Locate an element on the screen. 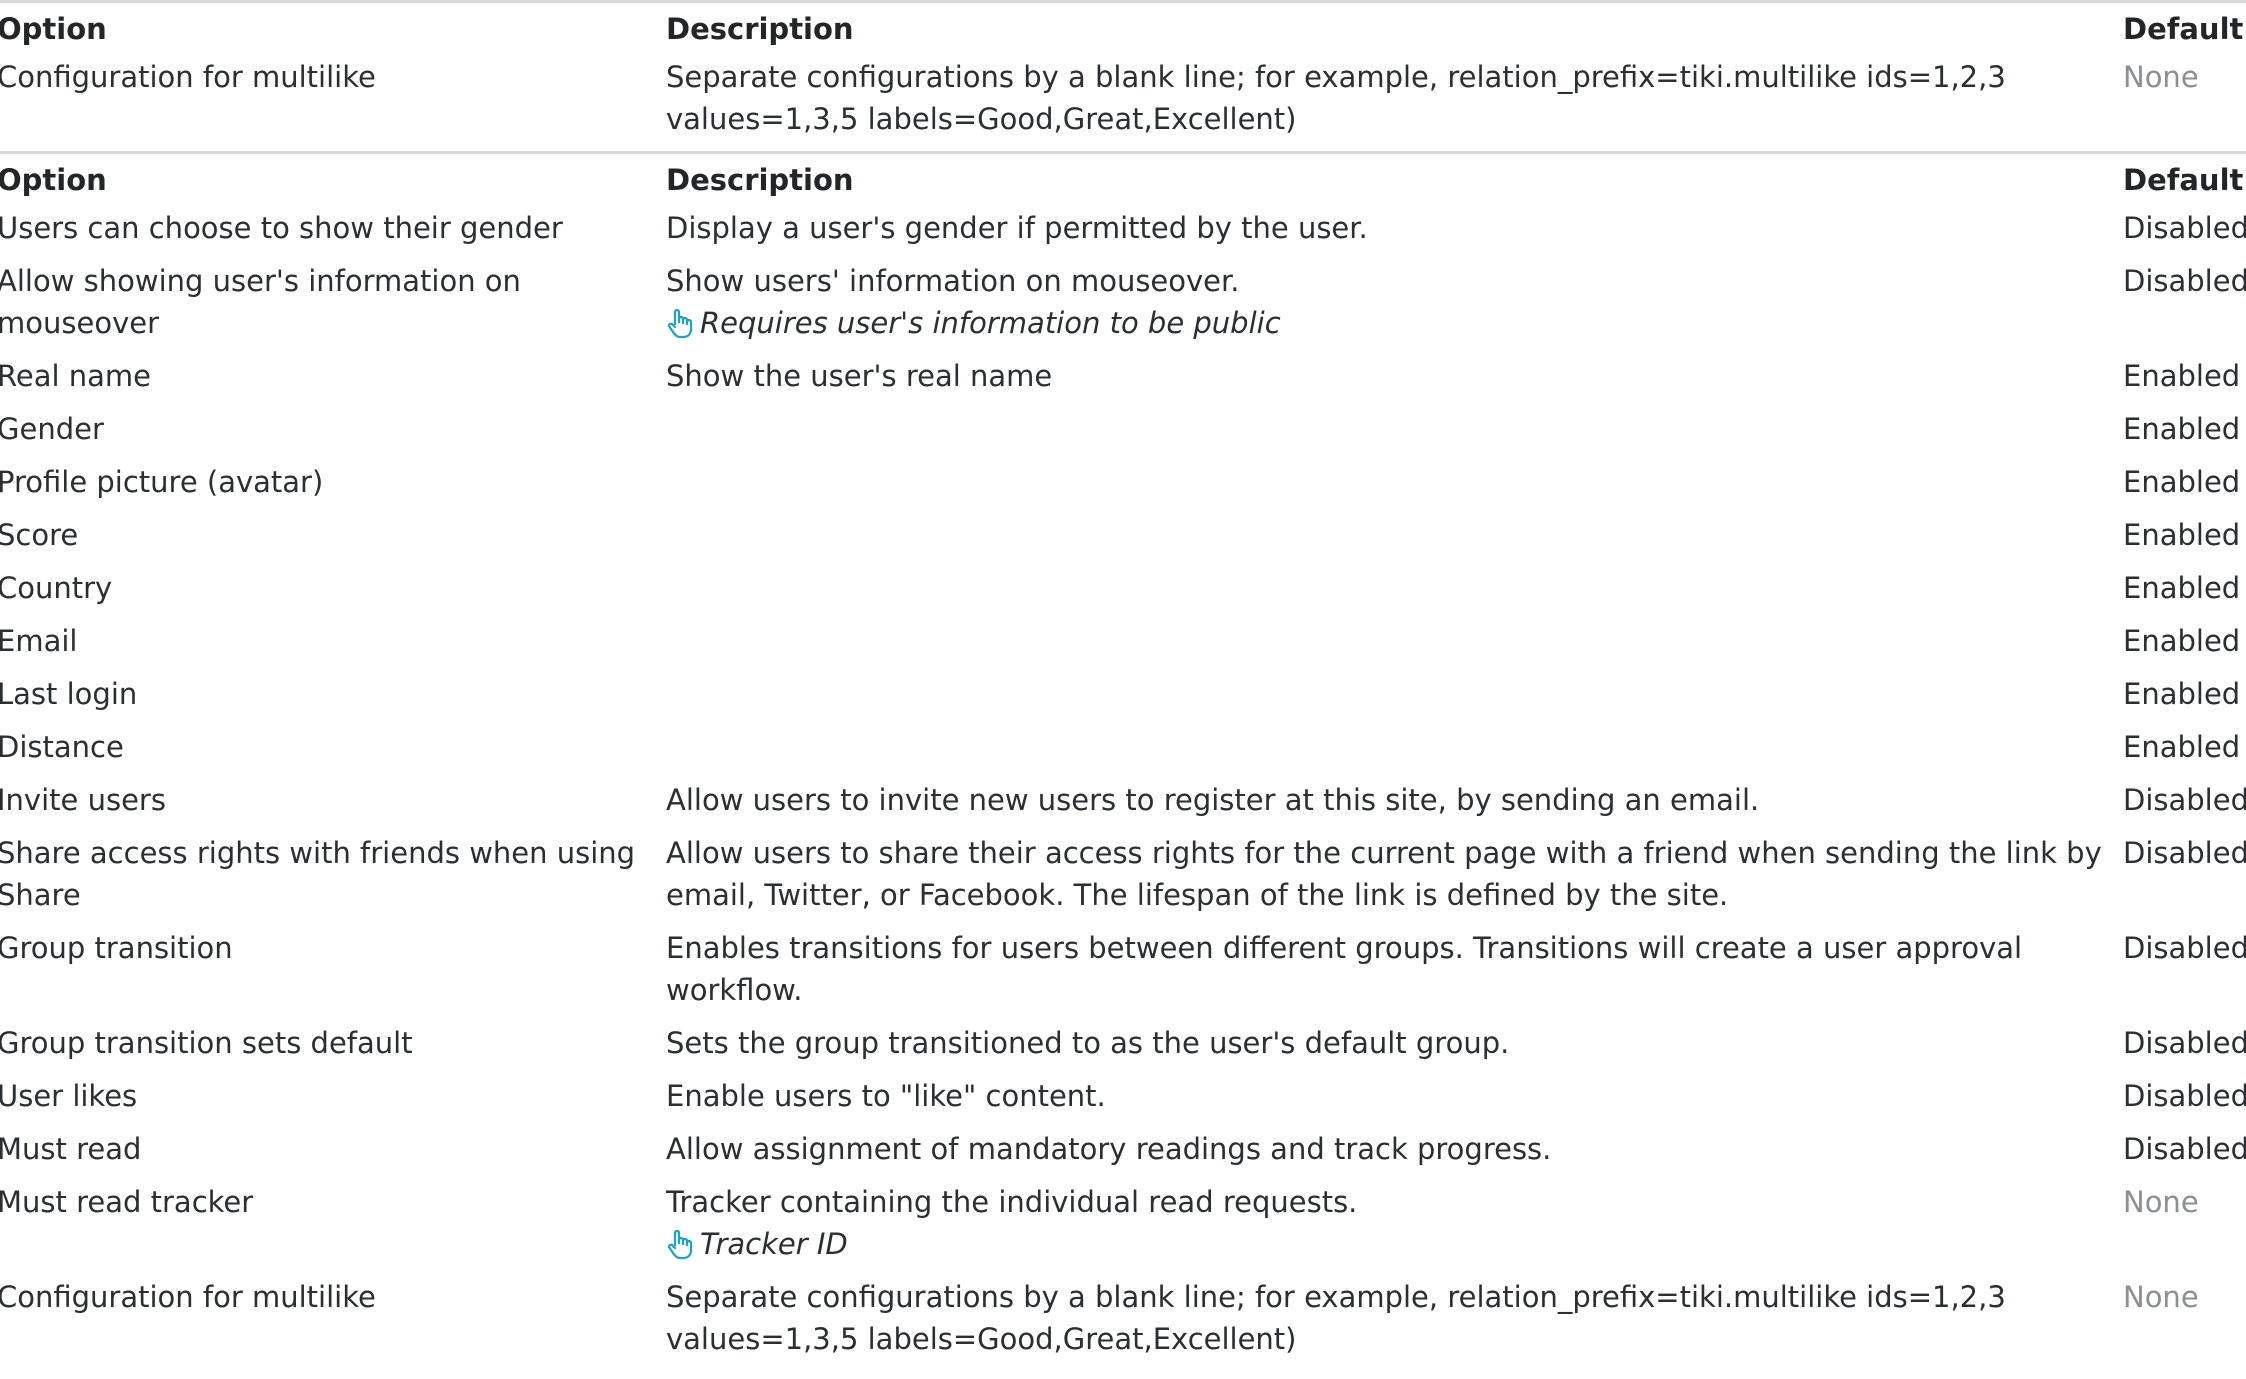 The height and width of the screenshot is (1379, 2246). option-hint-text: Requires user's information to be public is located at coordinates (990, 323).